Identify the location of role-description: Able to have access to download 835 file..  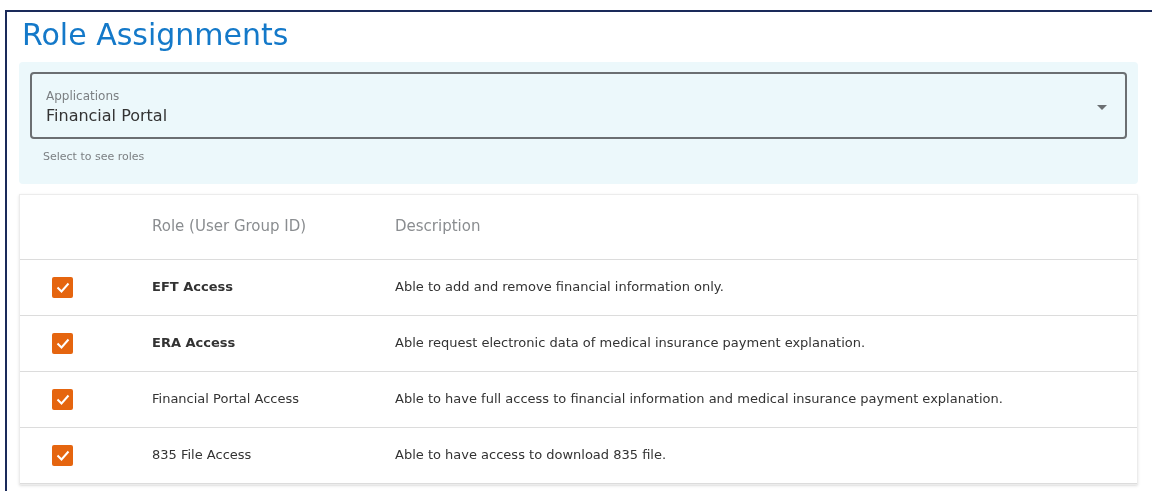
(531, 455).